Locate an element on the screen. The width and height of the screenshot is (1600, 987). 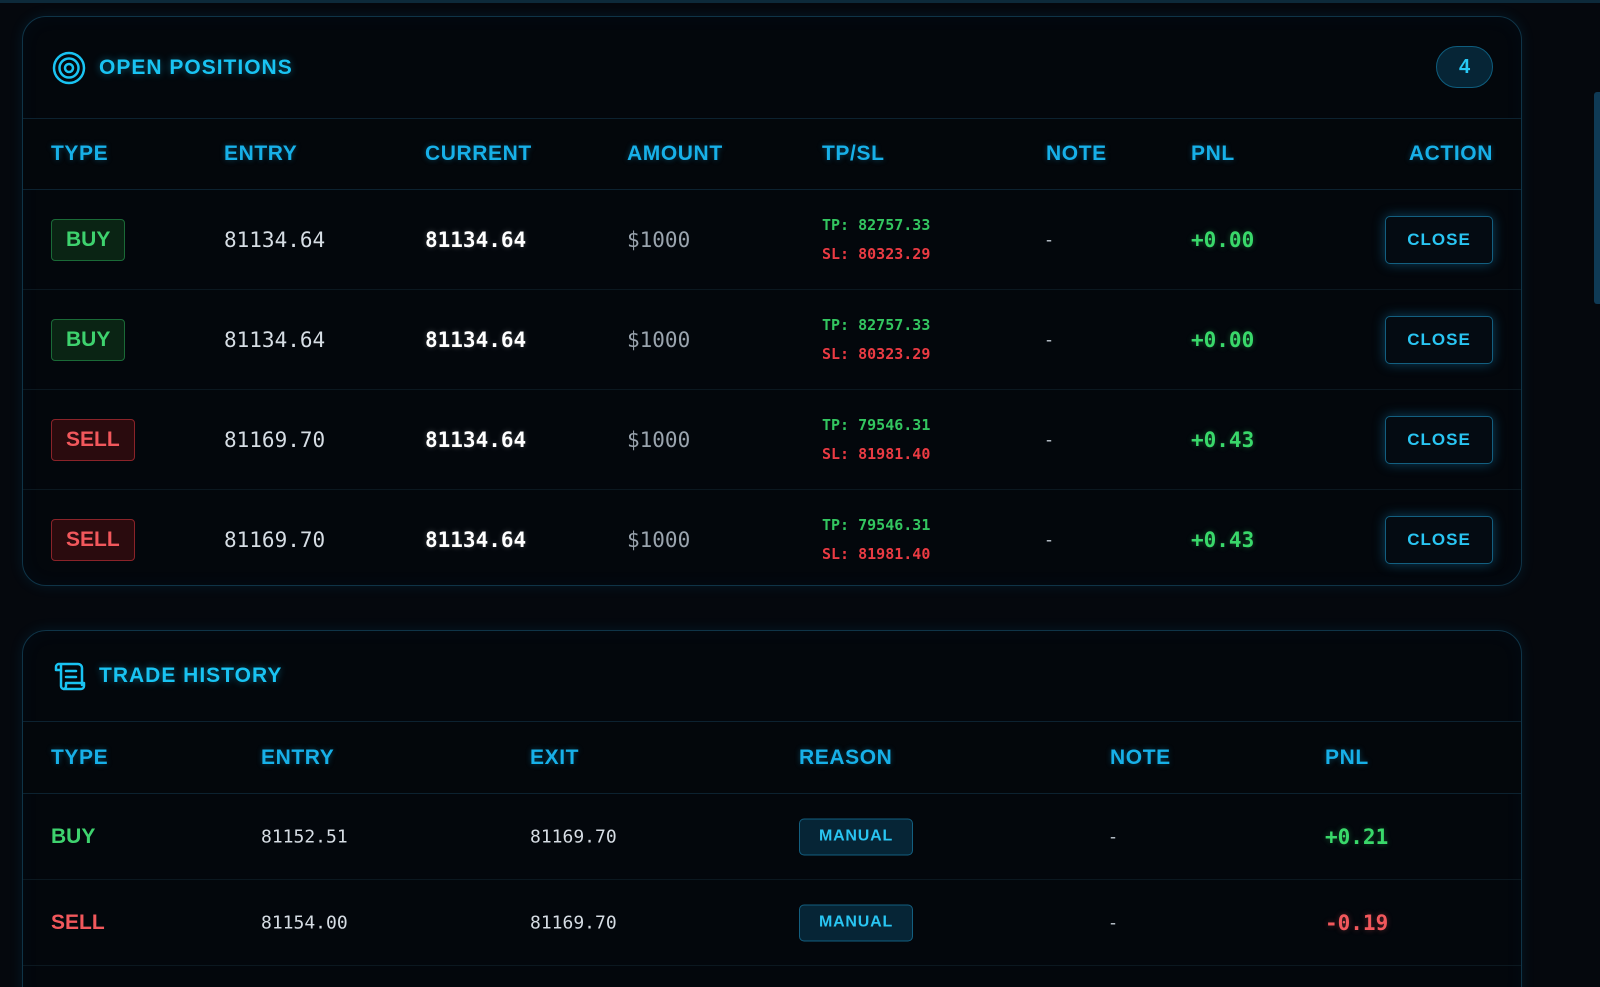
history-row: SELL 81154.00 81169.70 MANUAL - -0.19 is located at coordinates (772, 923).